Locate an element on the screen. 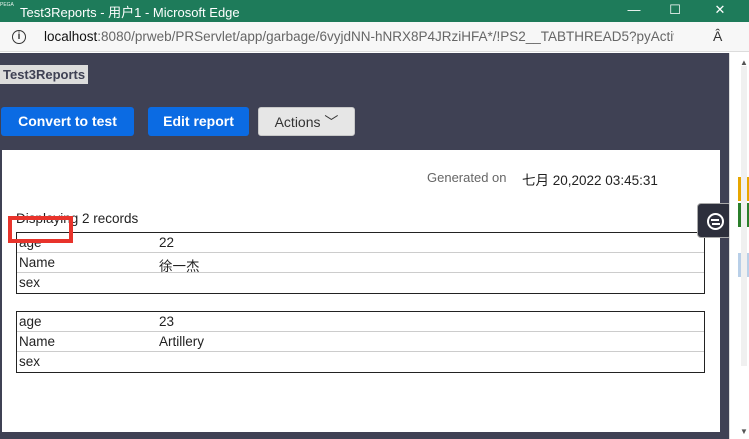 Image resolution: width=749 pixels, height=439 pixels. record-table: age 22 Name 徐一杰 sex is located at coordinates (360, 263).